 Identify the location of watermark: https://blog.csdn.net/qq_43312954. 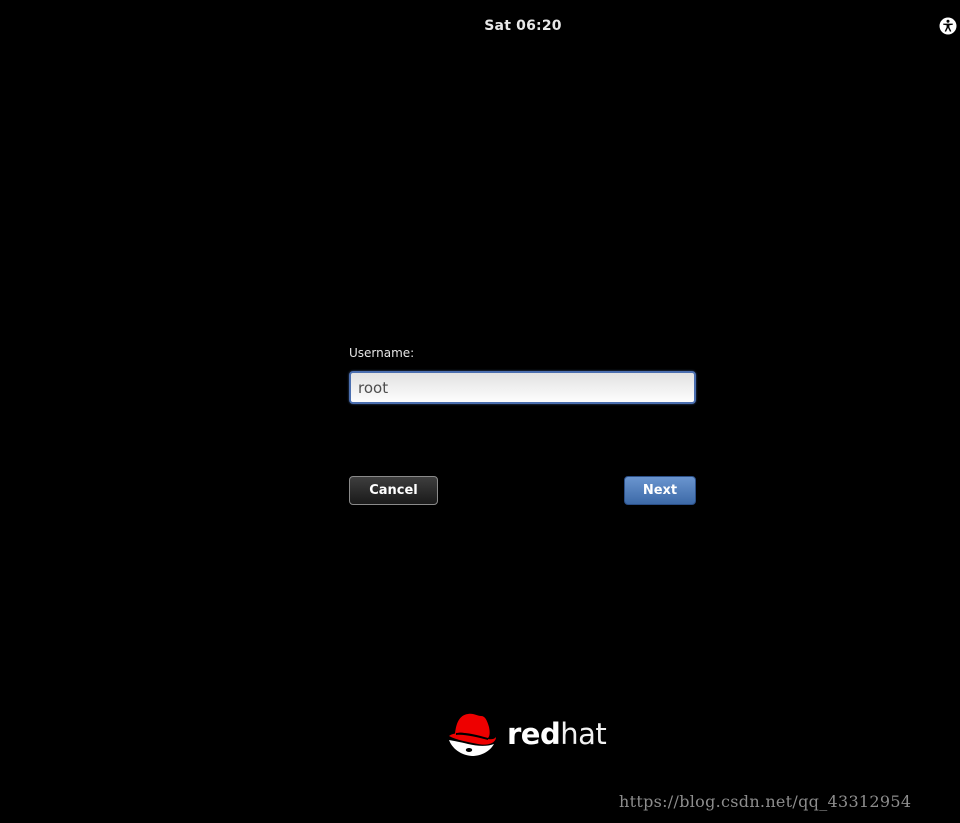
(765, 801).